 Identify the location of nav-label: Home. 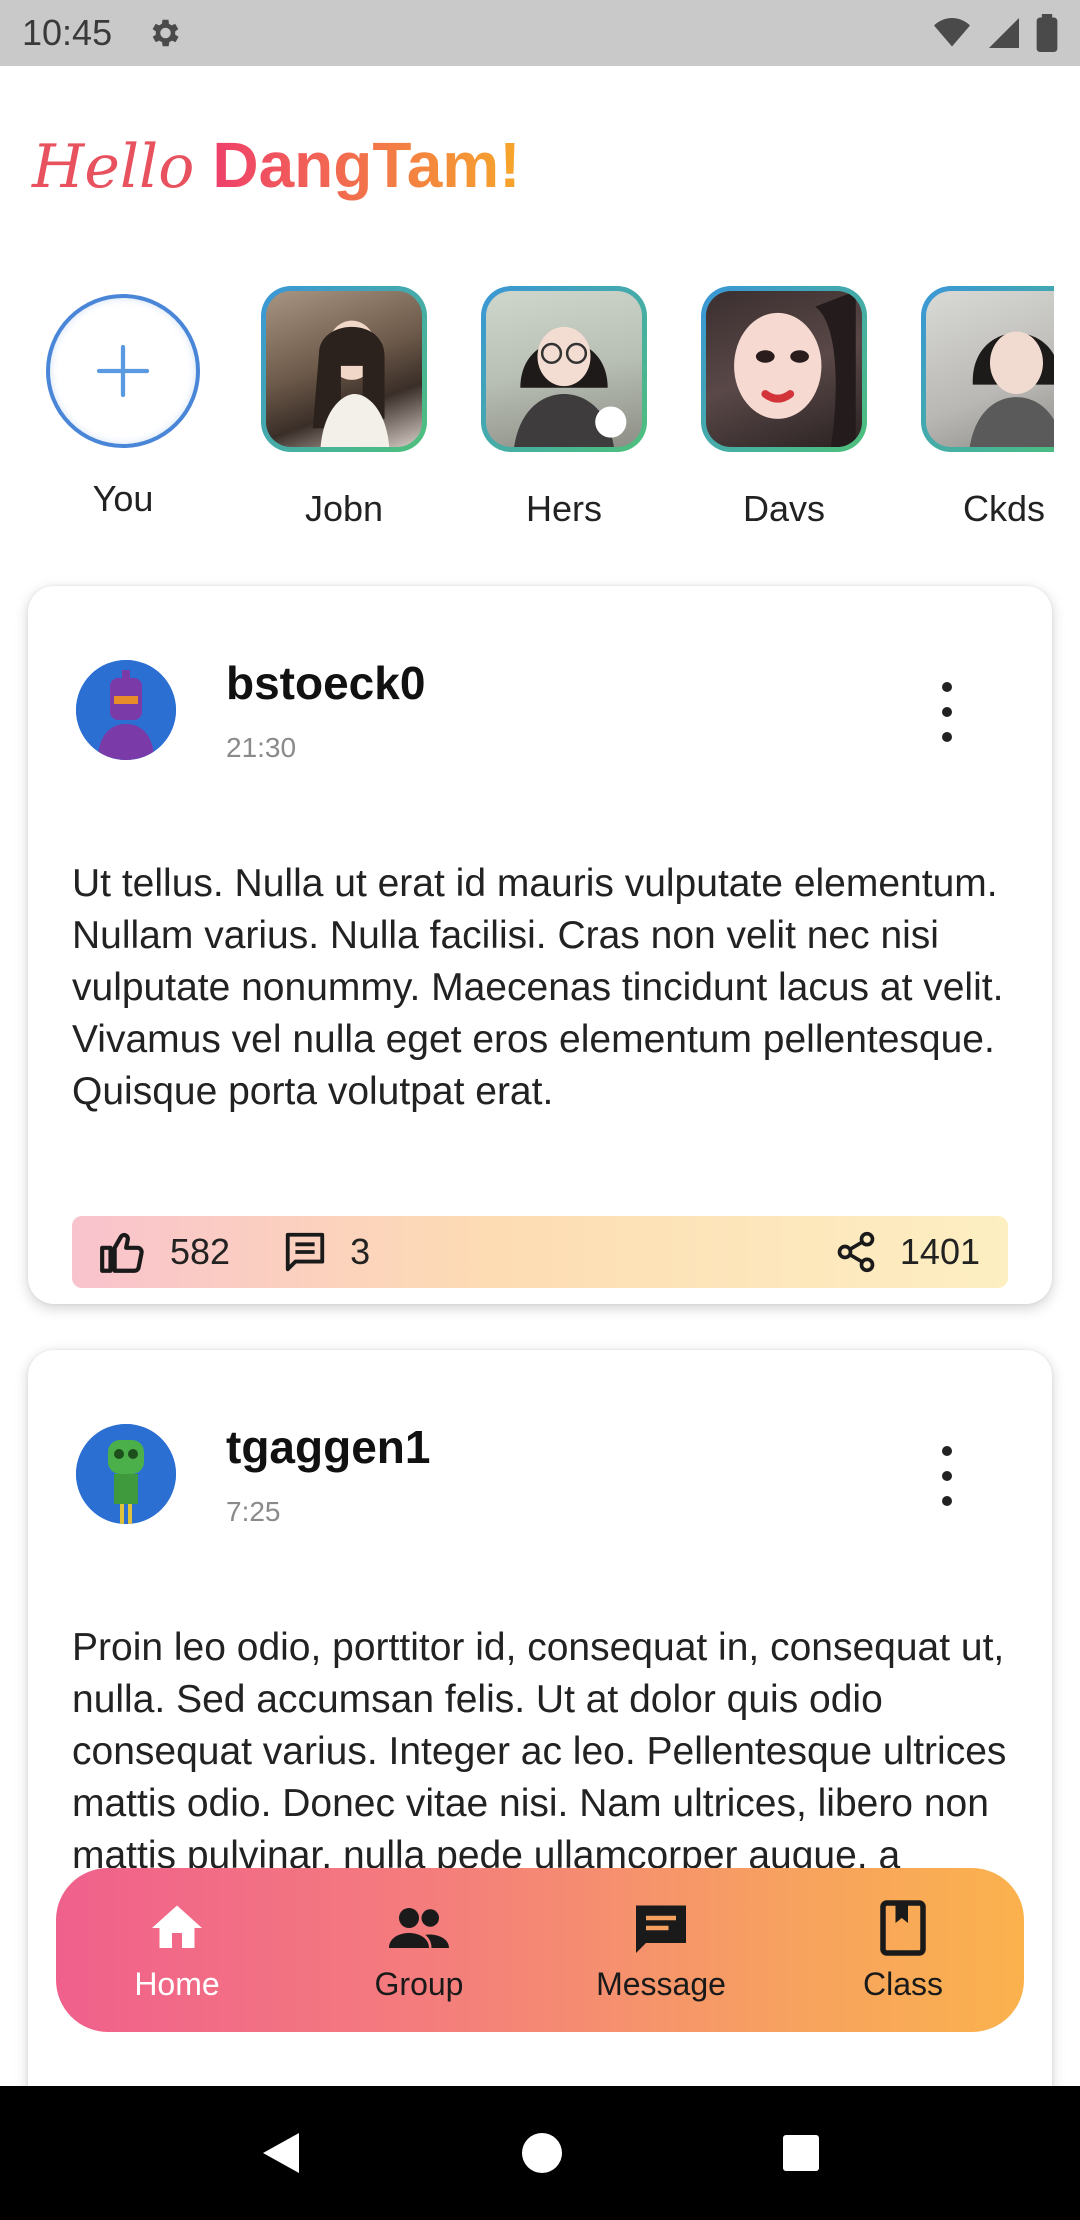
(177, 1983).